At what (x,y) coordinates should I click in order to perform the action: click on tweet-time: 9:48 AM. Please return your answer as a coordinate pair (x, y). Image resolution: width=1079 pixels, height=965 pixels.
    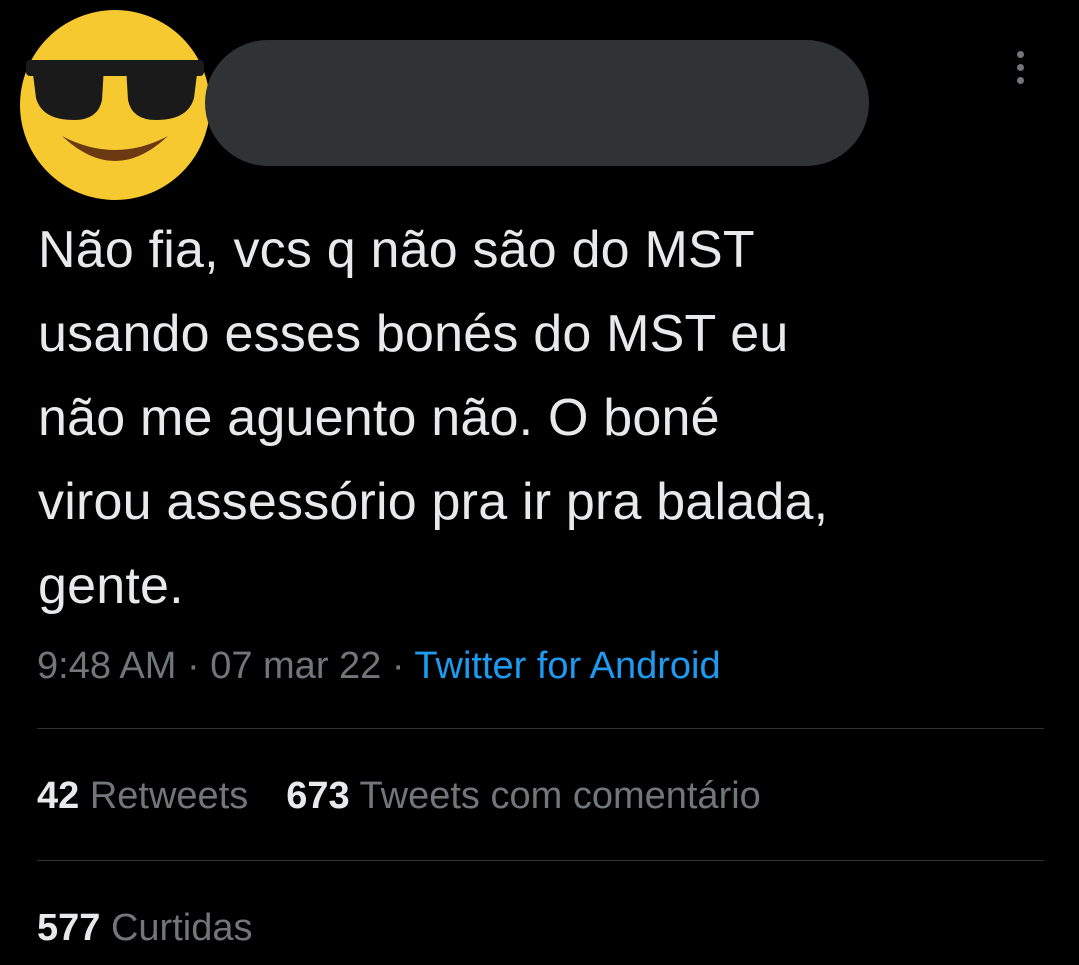
    Looking at the image, I should click on (106, 666).